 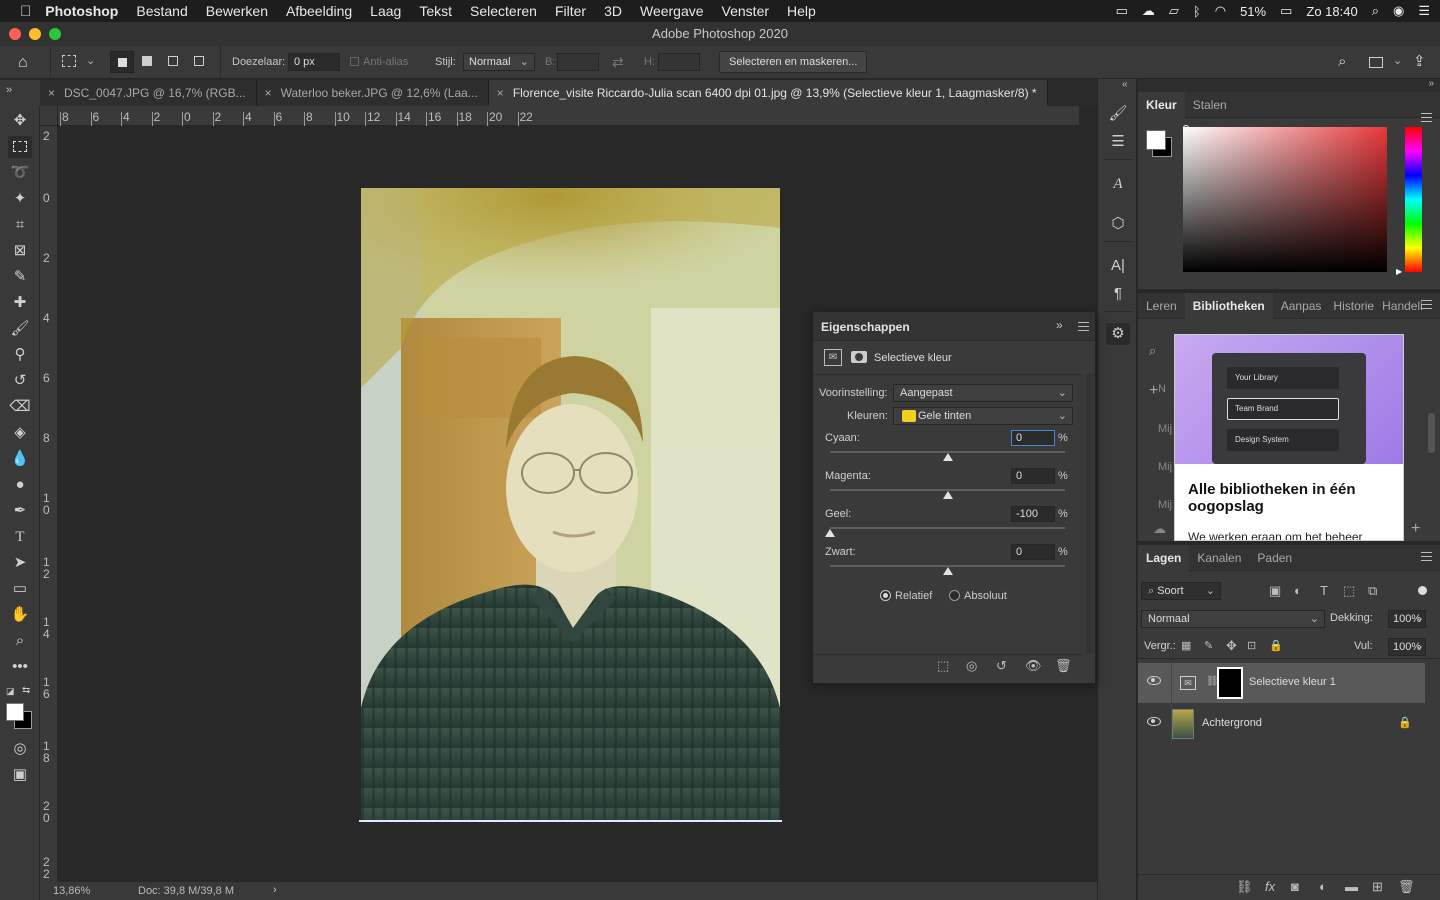 I want to click on menu-venster: Venster, so click(x=745, y=11).